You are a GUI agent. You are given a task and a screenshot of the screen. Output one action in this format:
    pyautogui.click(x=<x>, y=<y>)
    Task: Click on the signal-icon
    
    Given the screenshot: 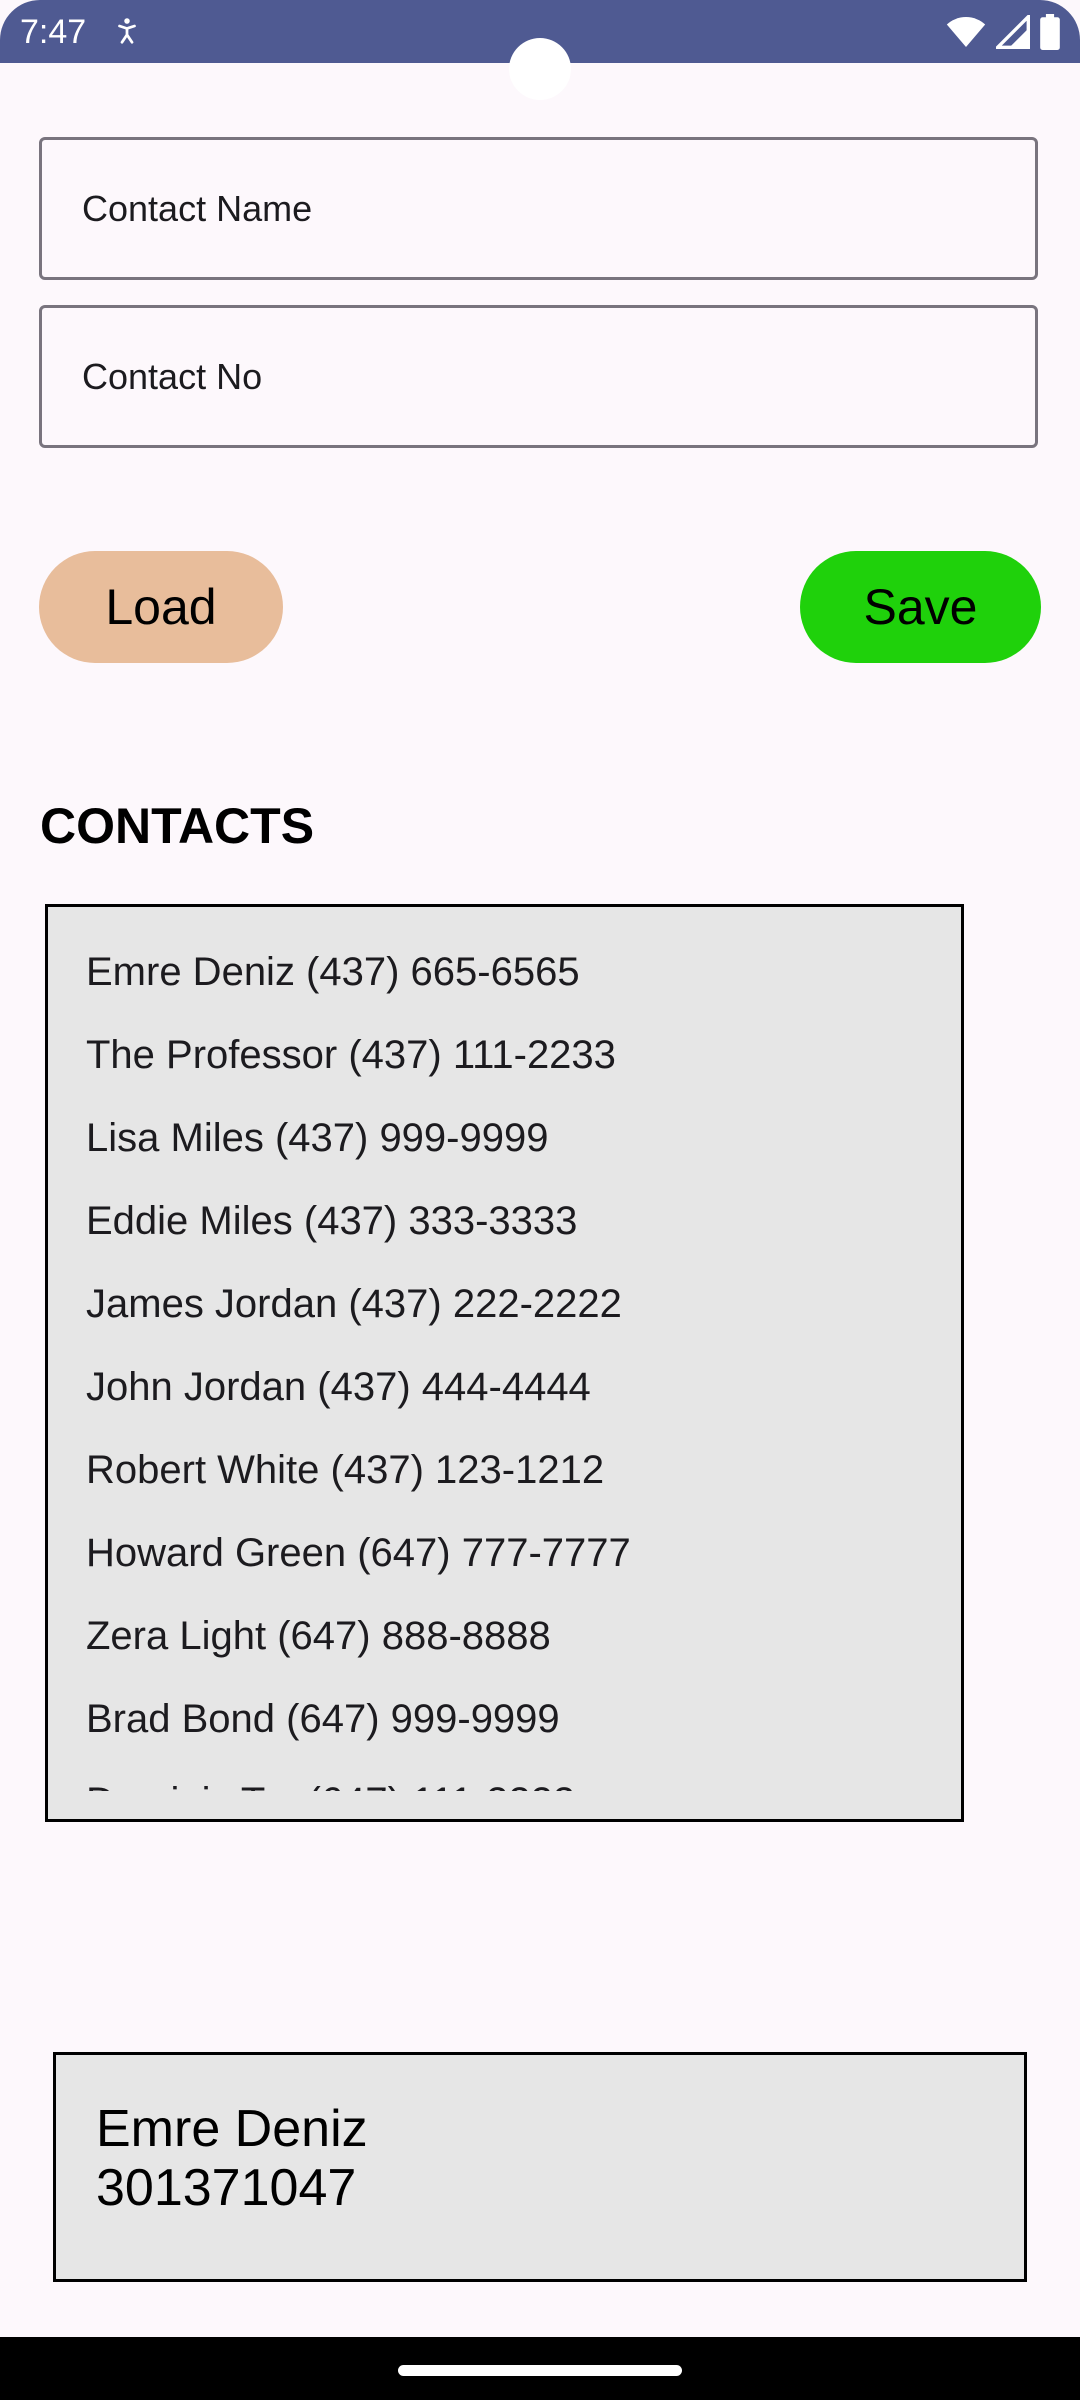 What is the action you would take?
    pyautogui.click(x=1013, y=32)
    